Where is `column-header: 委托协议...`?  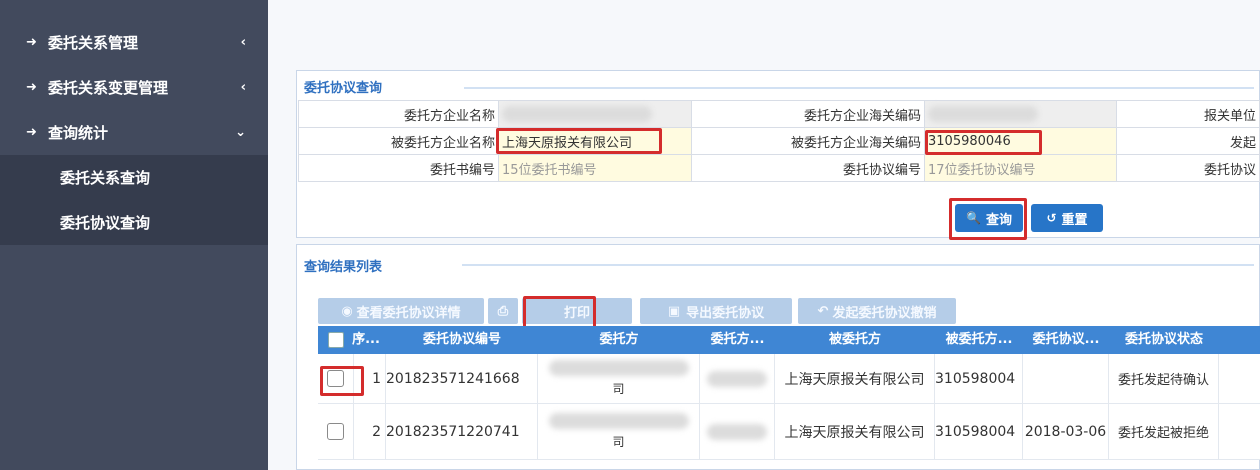 column-header: 委托协议... is located at coordinates (1066, 340).